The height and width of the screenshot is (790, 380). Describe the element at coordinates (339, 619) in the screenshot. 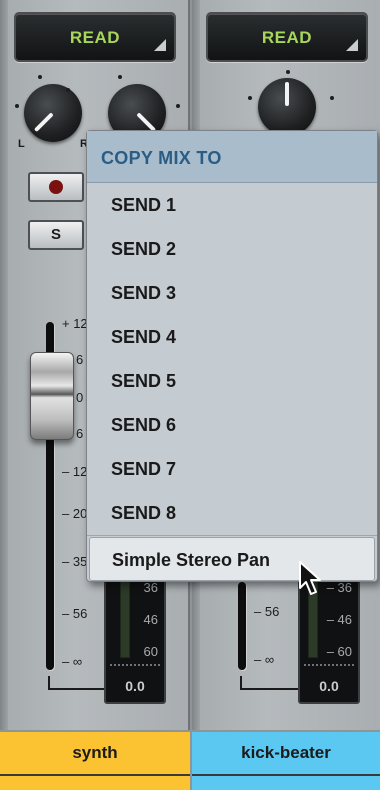

I see `meter-scale-label: – 46` at that location.